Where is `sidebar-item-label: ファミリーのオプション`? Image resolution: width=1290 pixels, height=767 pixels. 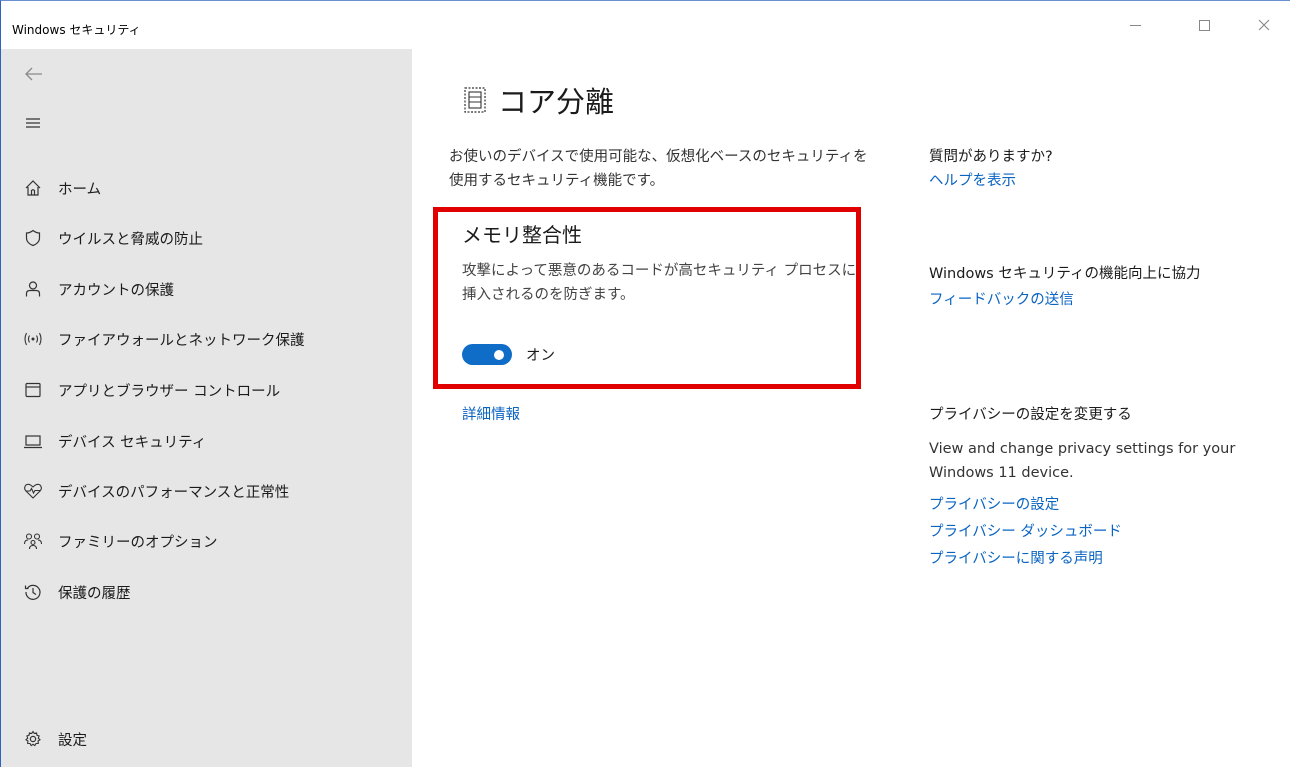 sidebar-item-label: ファミリーのオプション is located at coordinates (138, 543).